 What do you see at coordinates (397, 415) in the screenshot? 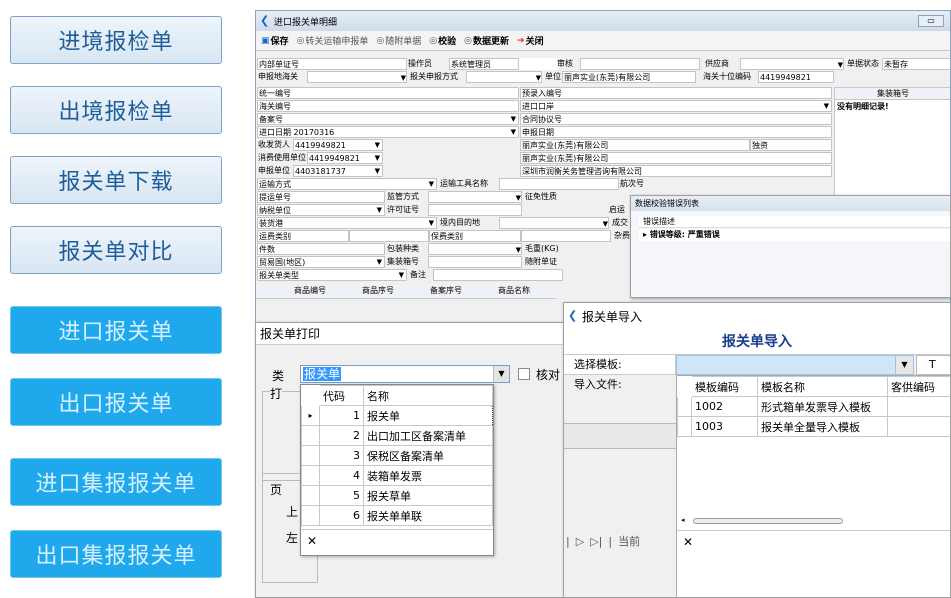
I see `dropdown-row: ▸ 1 报关单` at bounding box center [397, 415].